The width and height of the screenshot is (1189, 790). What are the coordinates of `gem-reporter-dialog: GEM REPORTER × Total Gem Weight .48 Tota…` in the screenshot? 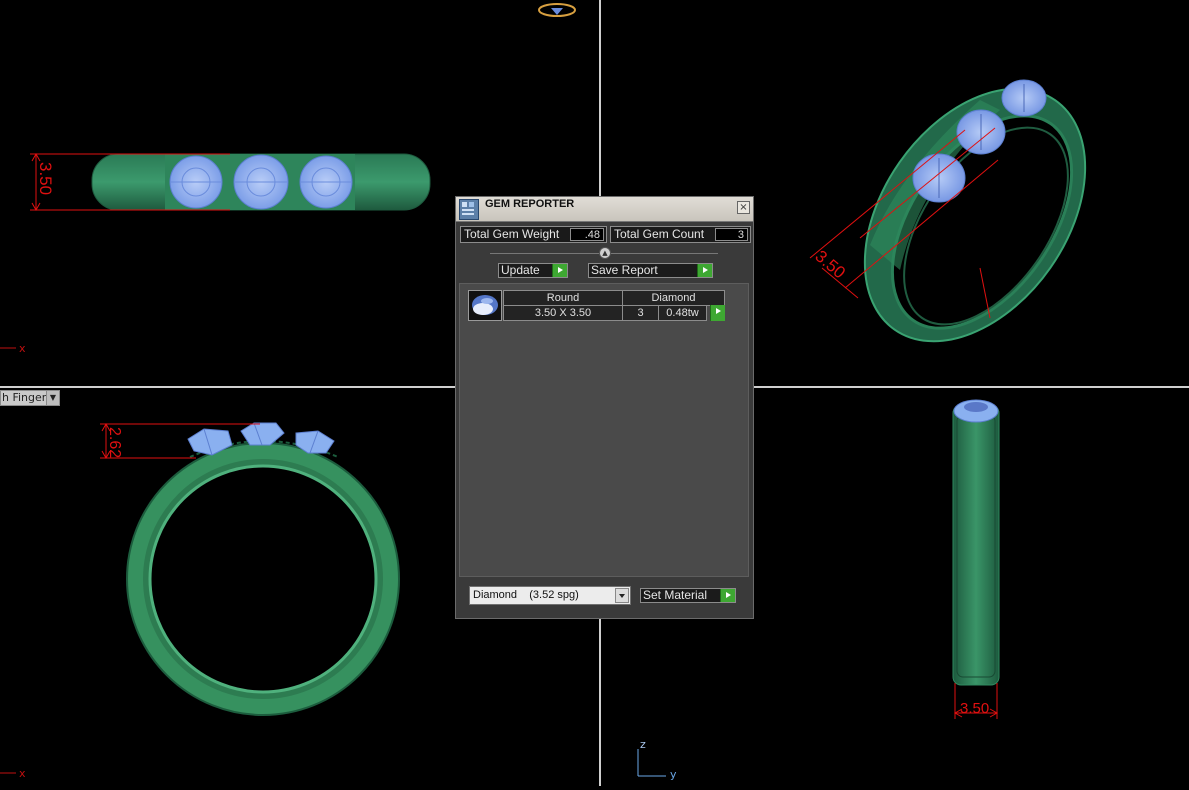 It's located at (604, 407).